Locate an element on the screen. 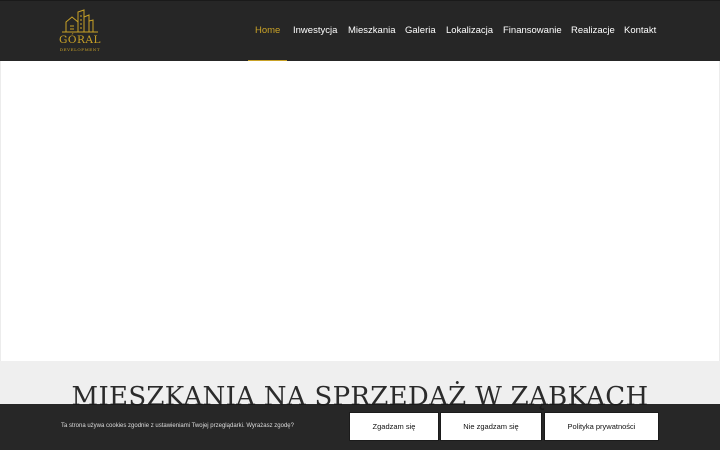  cookie-disagree-button: Nie zgadzam się is located at coordinates (491, 426).